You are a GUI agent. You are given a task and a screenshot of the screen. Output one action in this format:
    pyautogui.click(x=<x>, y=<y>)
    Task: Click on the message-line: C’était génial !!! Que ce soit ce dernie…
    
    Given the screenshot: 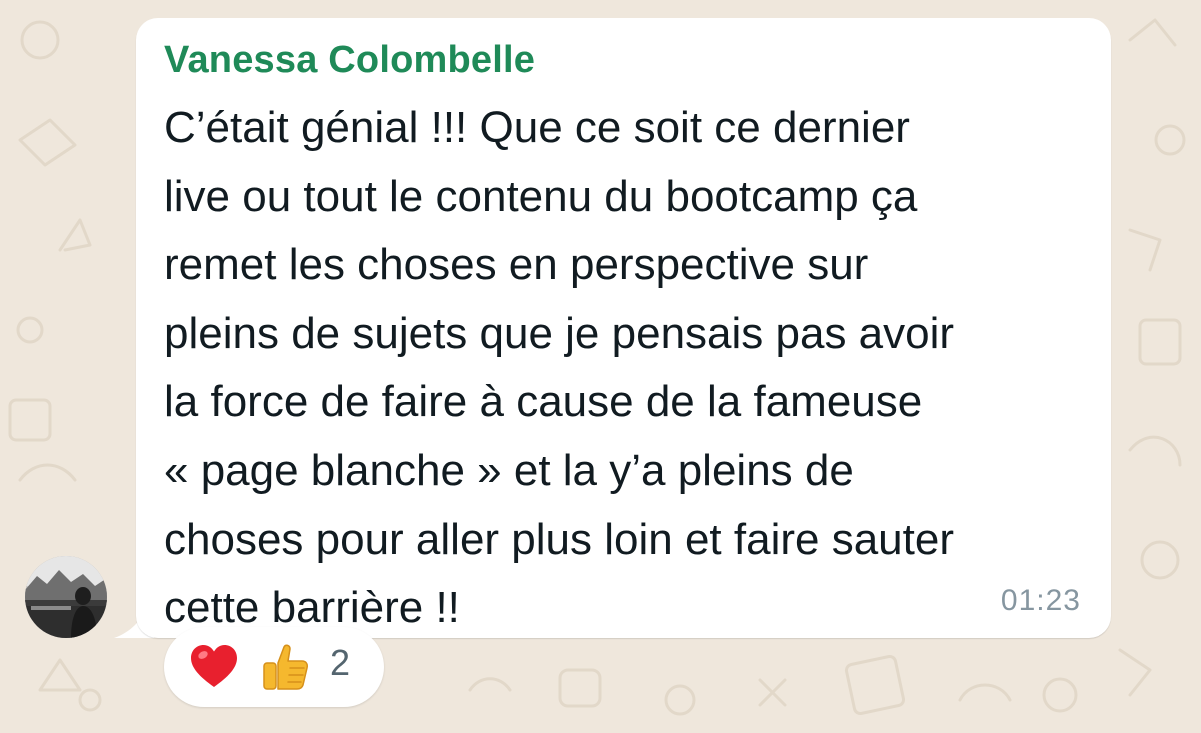 What is the action you would take?
    pyautogui.click(x=537, y=127)
    